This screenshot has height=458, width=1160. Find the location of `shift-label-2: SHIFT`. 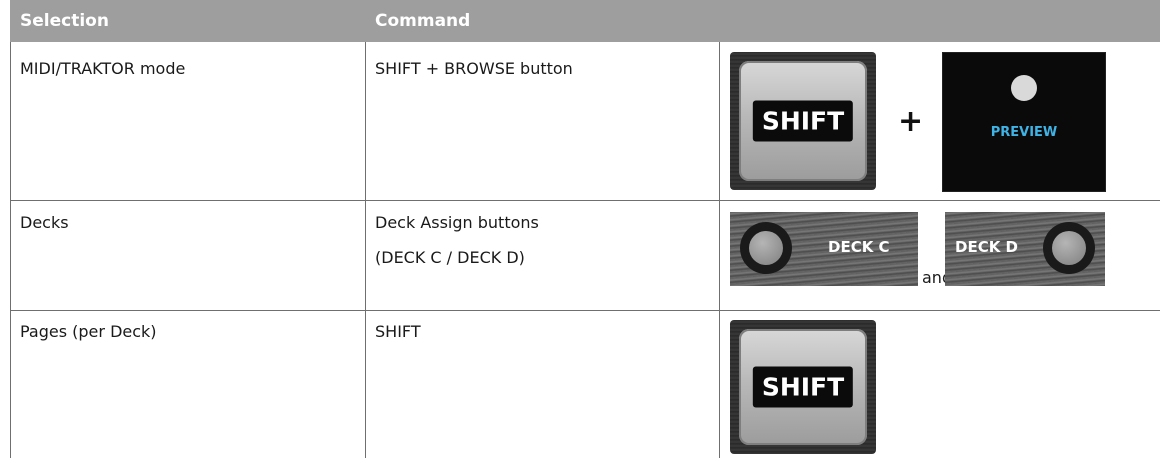

shift-label-2: SHIFT is located at coordinates (803, 387).